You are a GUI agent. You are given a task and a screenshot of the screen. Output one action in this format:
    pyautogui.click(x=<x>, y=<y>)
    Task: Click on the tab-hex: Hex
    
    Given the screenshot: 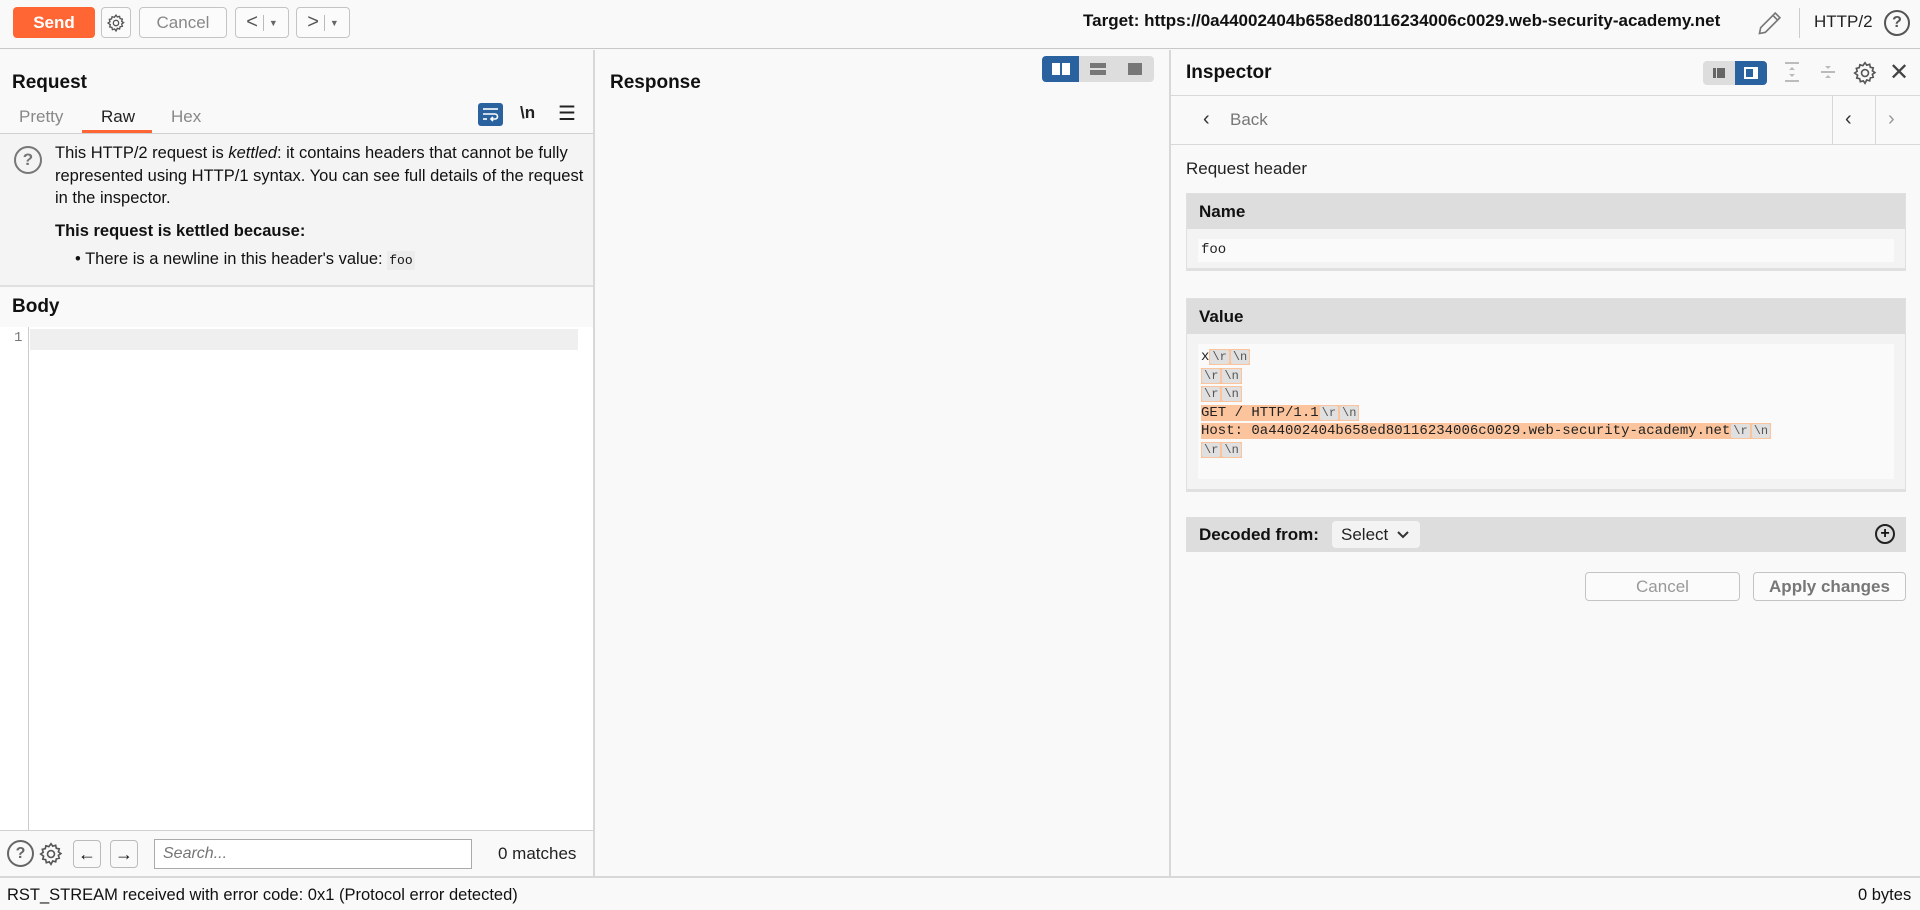 What is the action you would take?
    pyautogui.click(x=186, y=117)
    